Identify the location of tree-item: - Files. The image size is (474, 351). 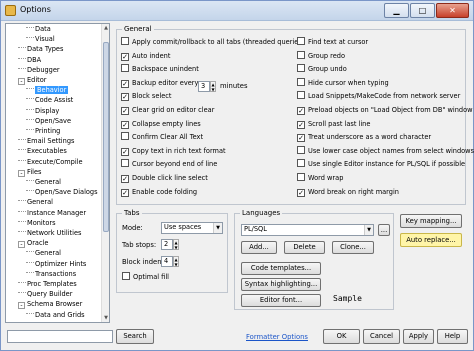
(29, 172).